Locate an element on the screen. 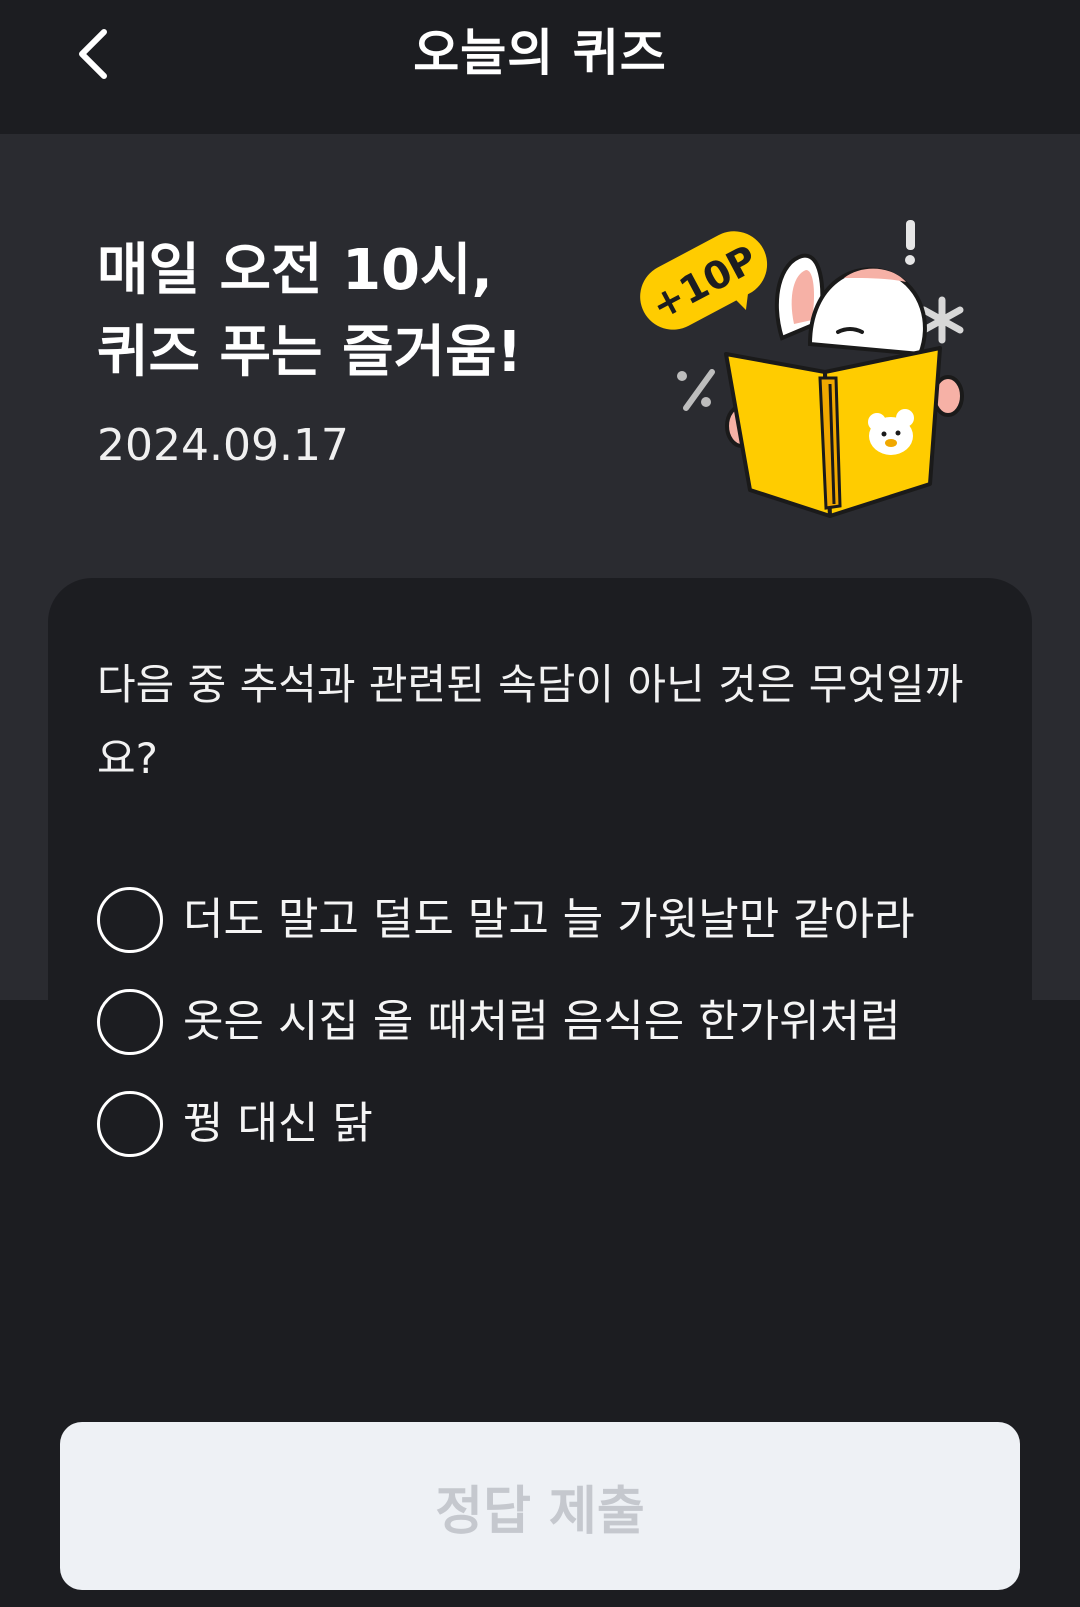 This screenshot has width=1080, height=1607. hero-title: 매일 오전 10시, 퀴즈 푸는 즐거움! is located at coordinates (309, 312).